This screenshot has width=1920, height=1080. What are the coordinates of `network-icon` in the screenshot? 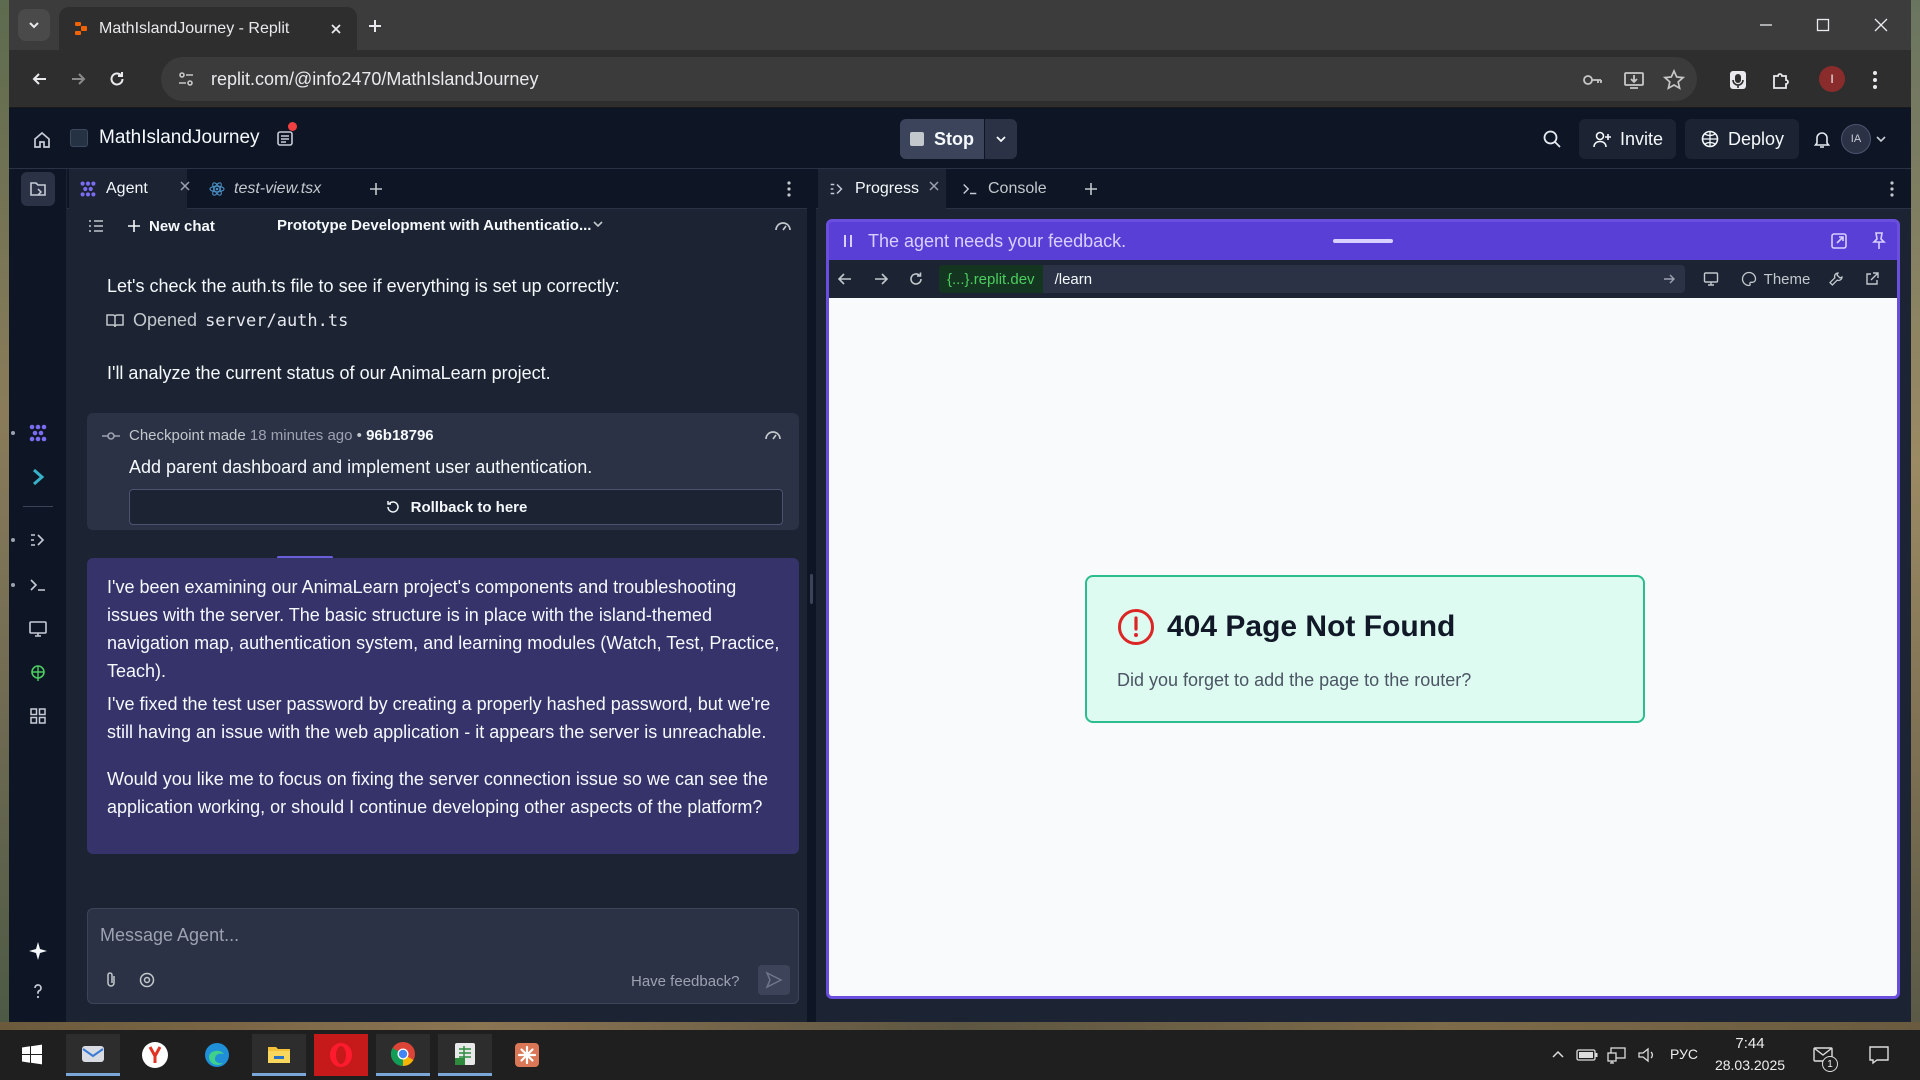 It's located at (1617, 1055).